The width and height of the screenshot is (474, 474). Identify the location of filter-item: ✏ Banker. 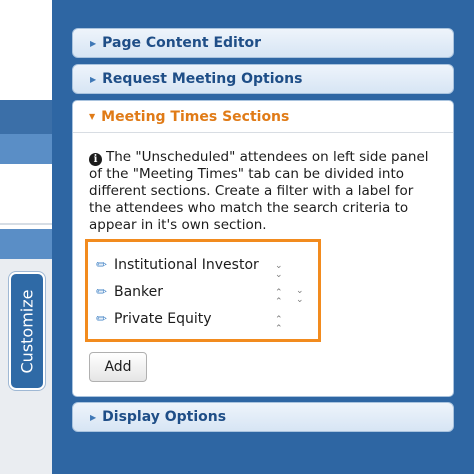
(206, 292).